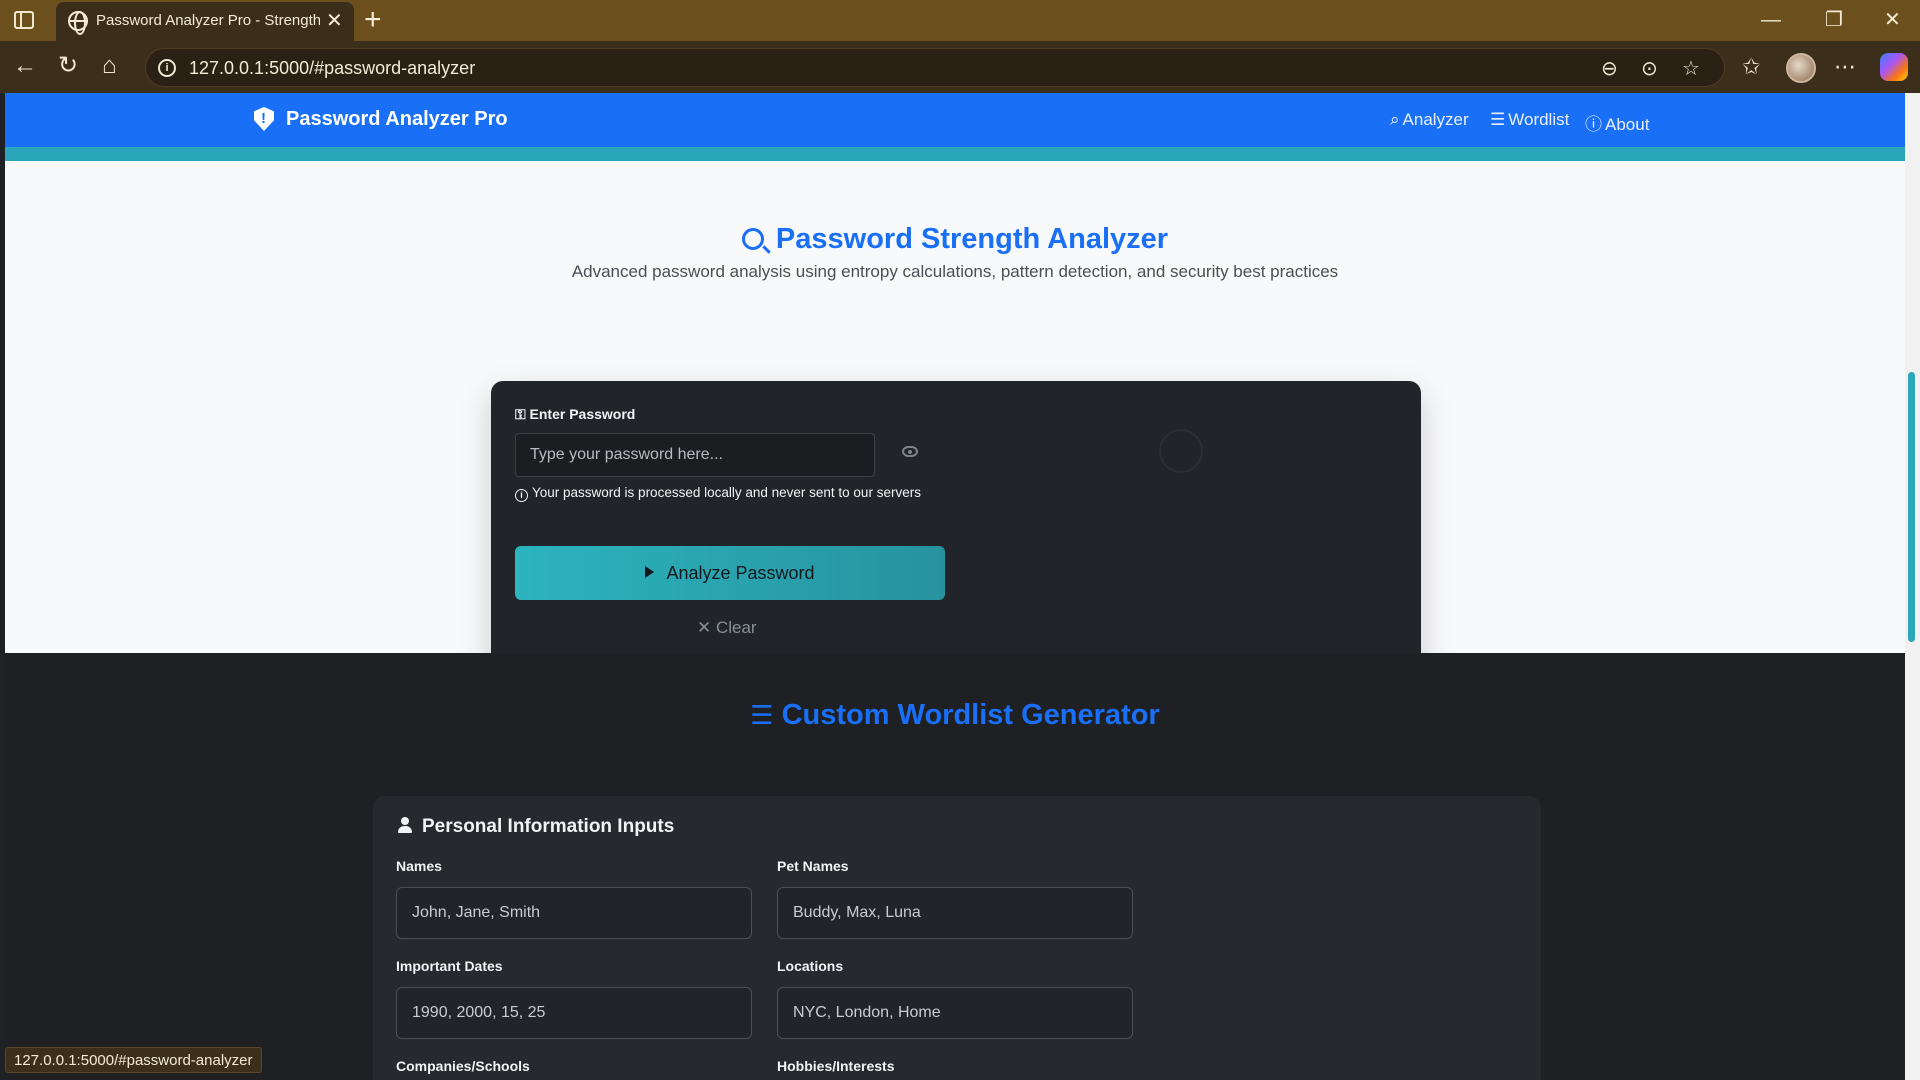  I want to click on favorite-star-icon: ☆, so click(1691, 68).